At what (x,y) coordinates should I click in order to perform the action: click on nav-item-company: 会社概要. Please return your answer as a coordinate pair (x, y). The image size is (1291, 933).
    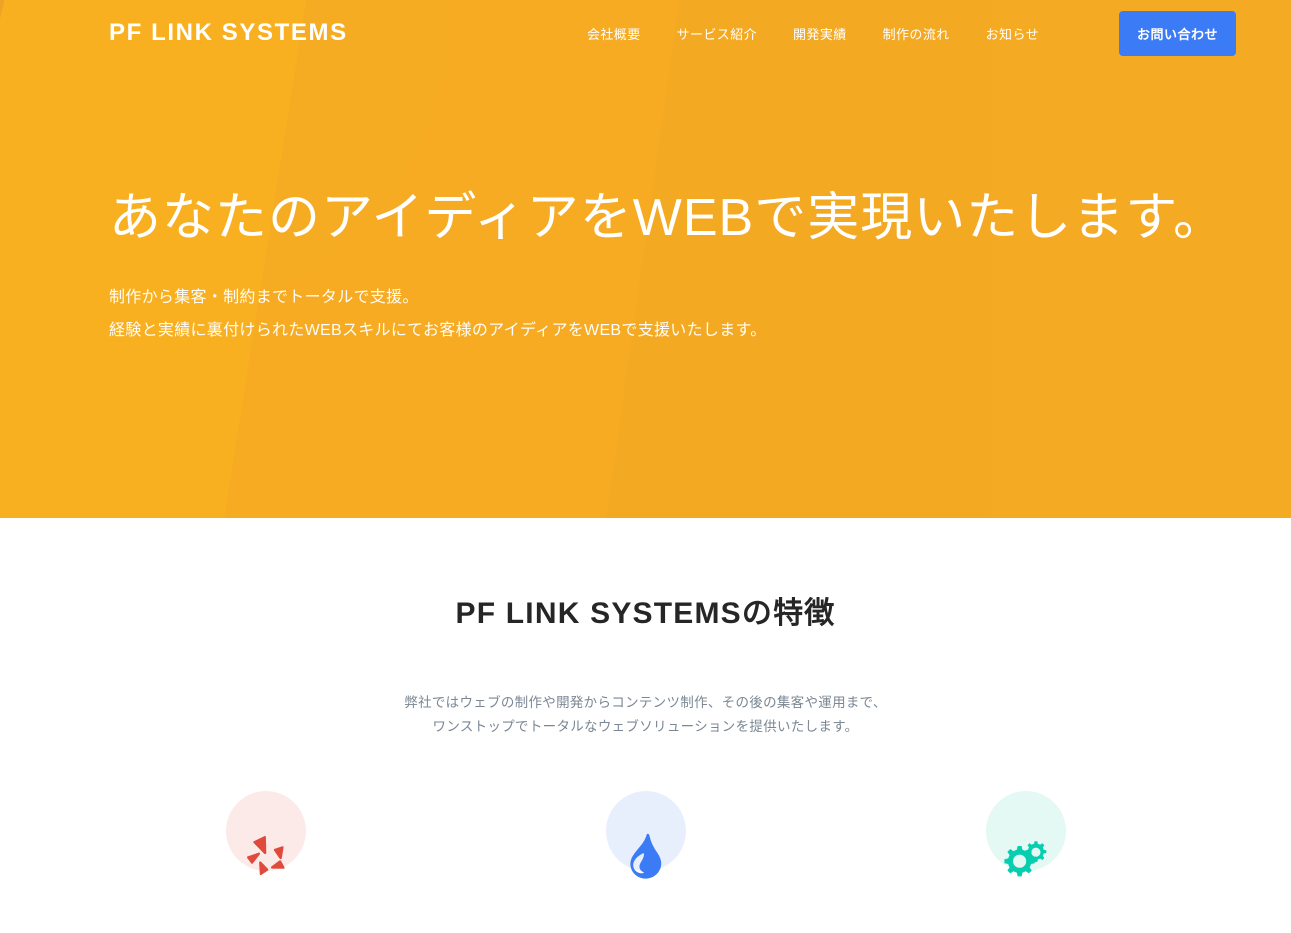
    Looking at the image, I should click on (614, 33).